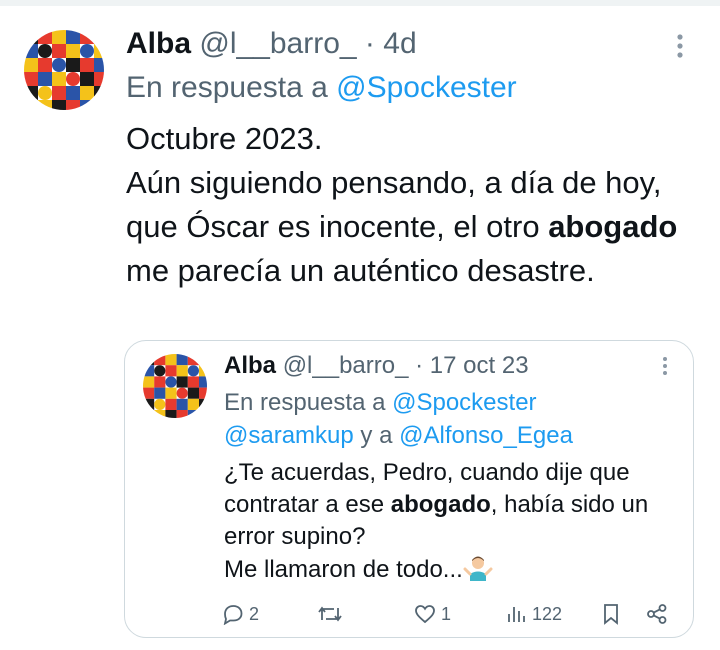  What do you see at coordinates (479, 365) in the screenshot?
I see `quoted-timestamp: 17 oct 23` at bounding box center [479, 365].